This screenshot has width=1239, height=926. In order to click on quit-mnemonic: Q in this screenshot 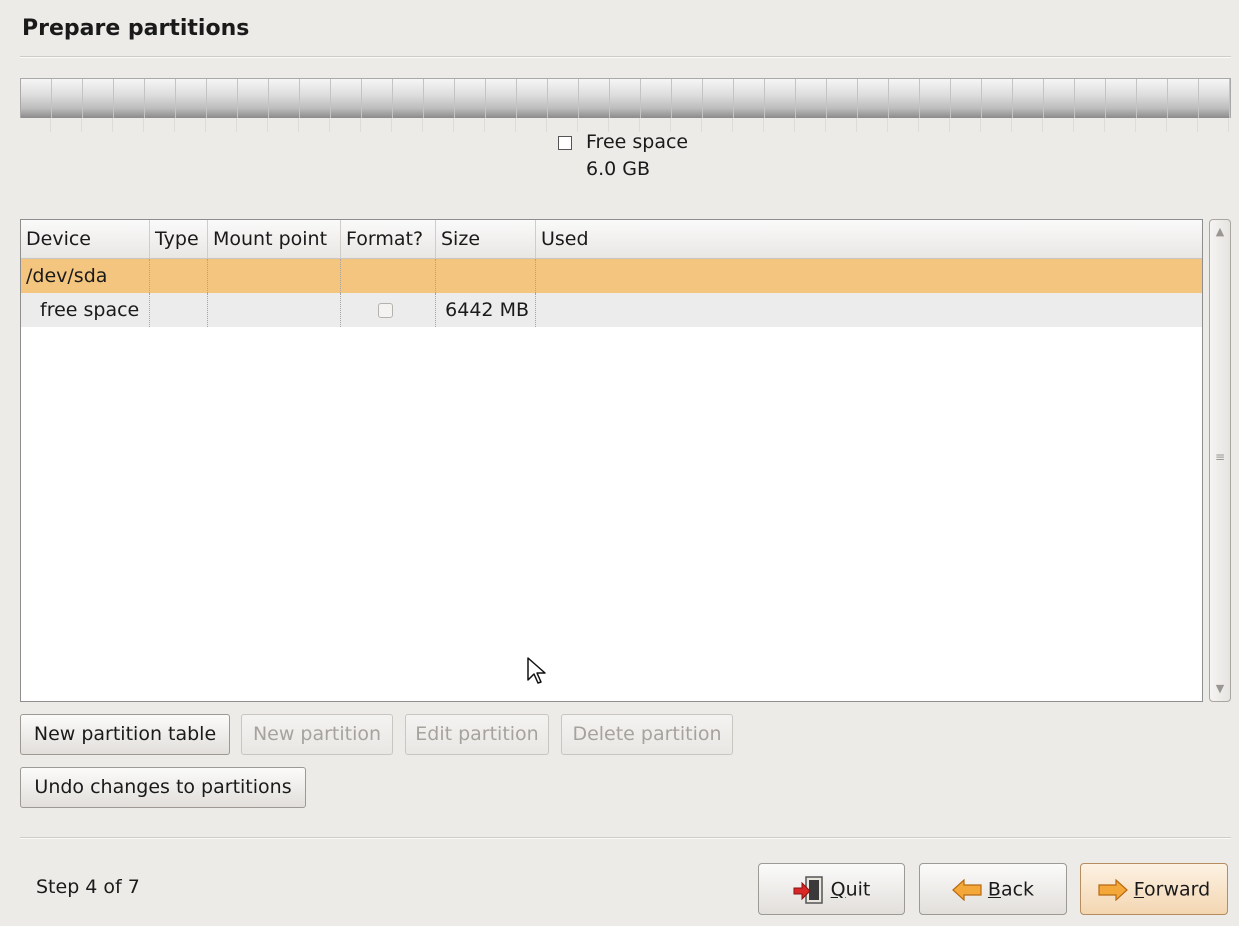, I will do `click(838, 889)`.